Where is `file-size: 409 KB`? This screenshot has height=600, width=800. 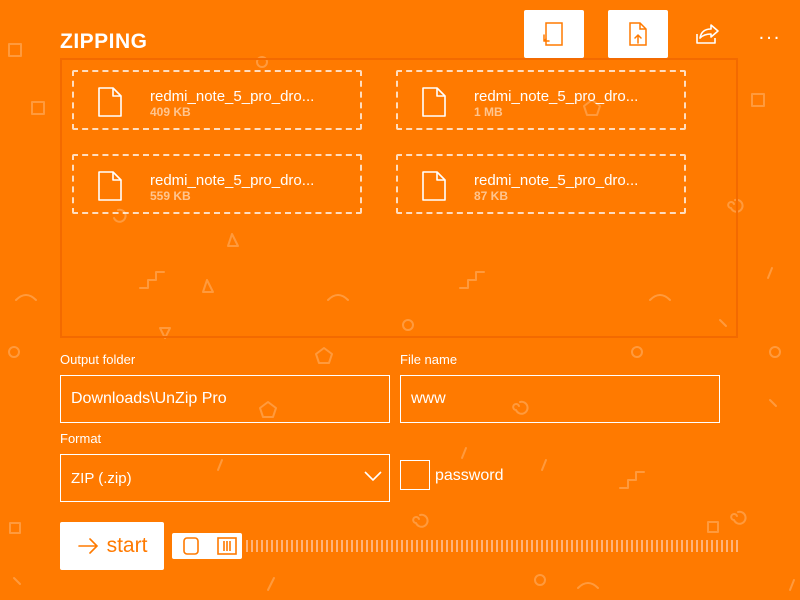 file-size: 409 KB is located at coordinates (170, 112).